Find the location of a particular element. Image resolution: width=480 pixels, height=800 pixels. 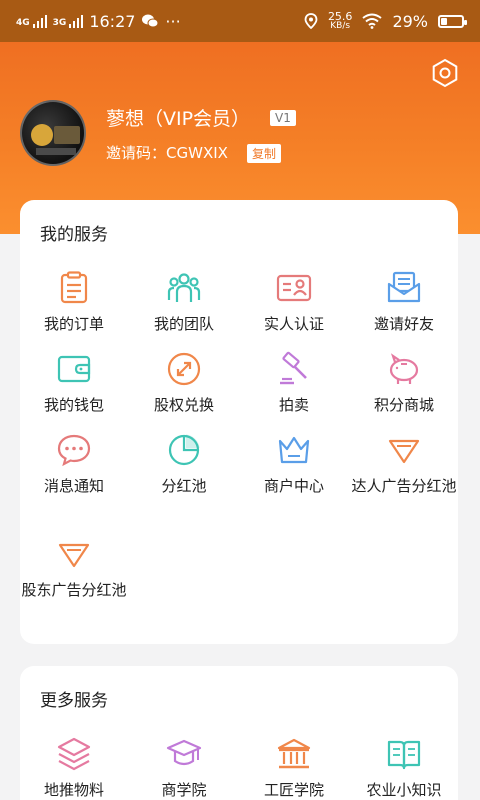

team-icon is located at coordinates (184, 287).